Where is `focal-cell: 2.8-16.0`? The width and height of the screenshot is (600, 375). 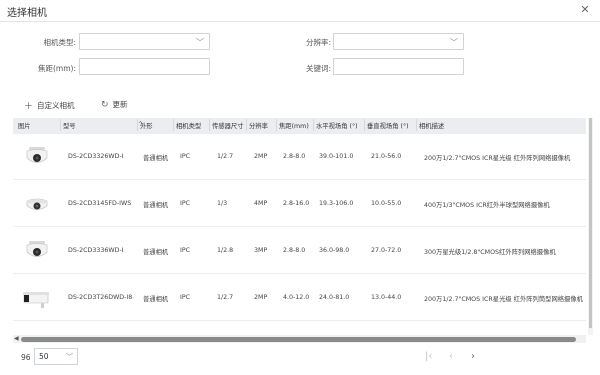 focal-cell: 2.8-16.0 is located at coordinates (296, 203).